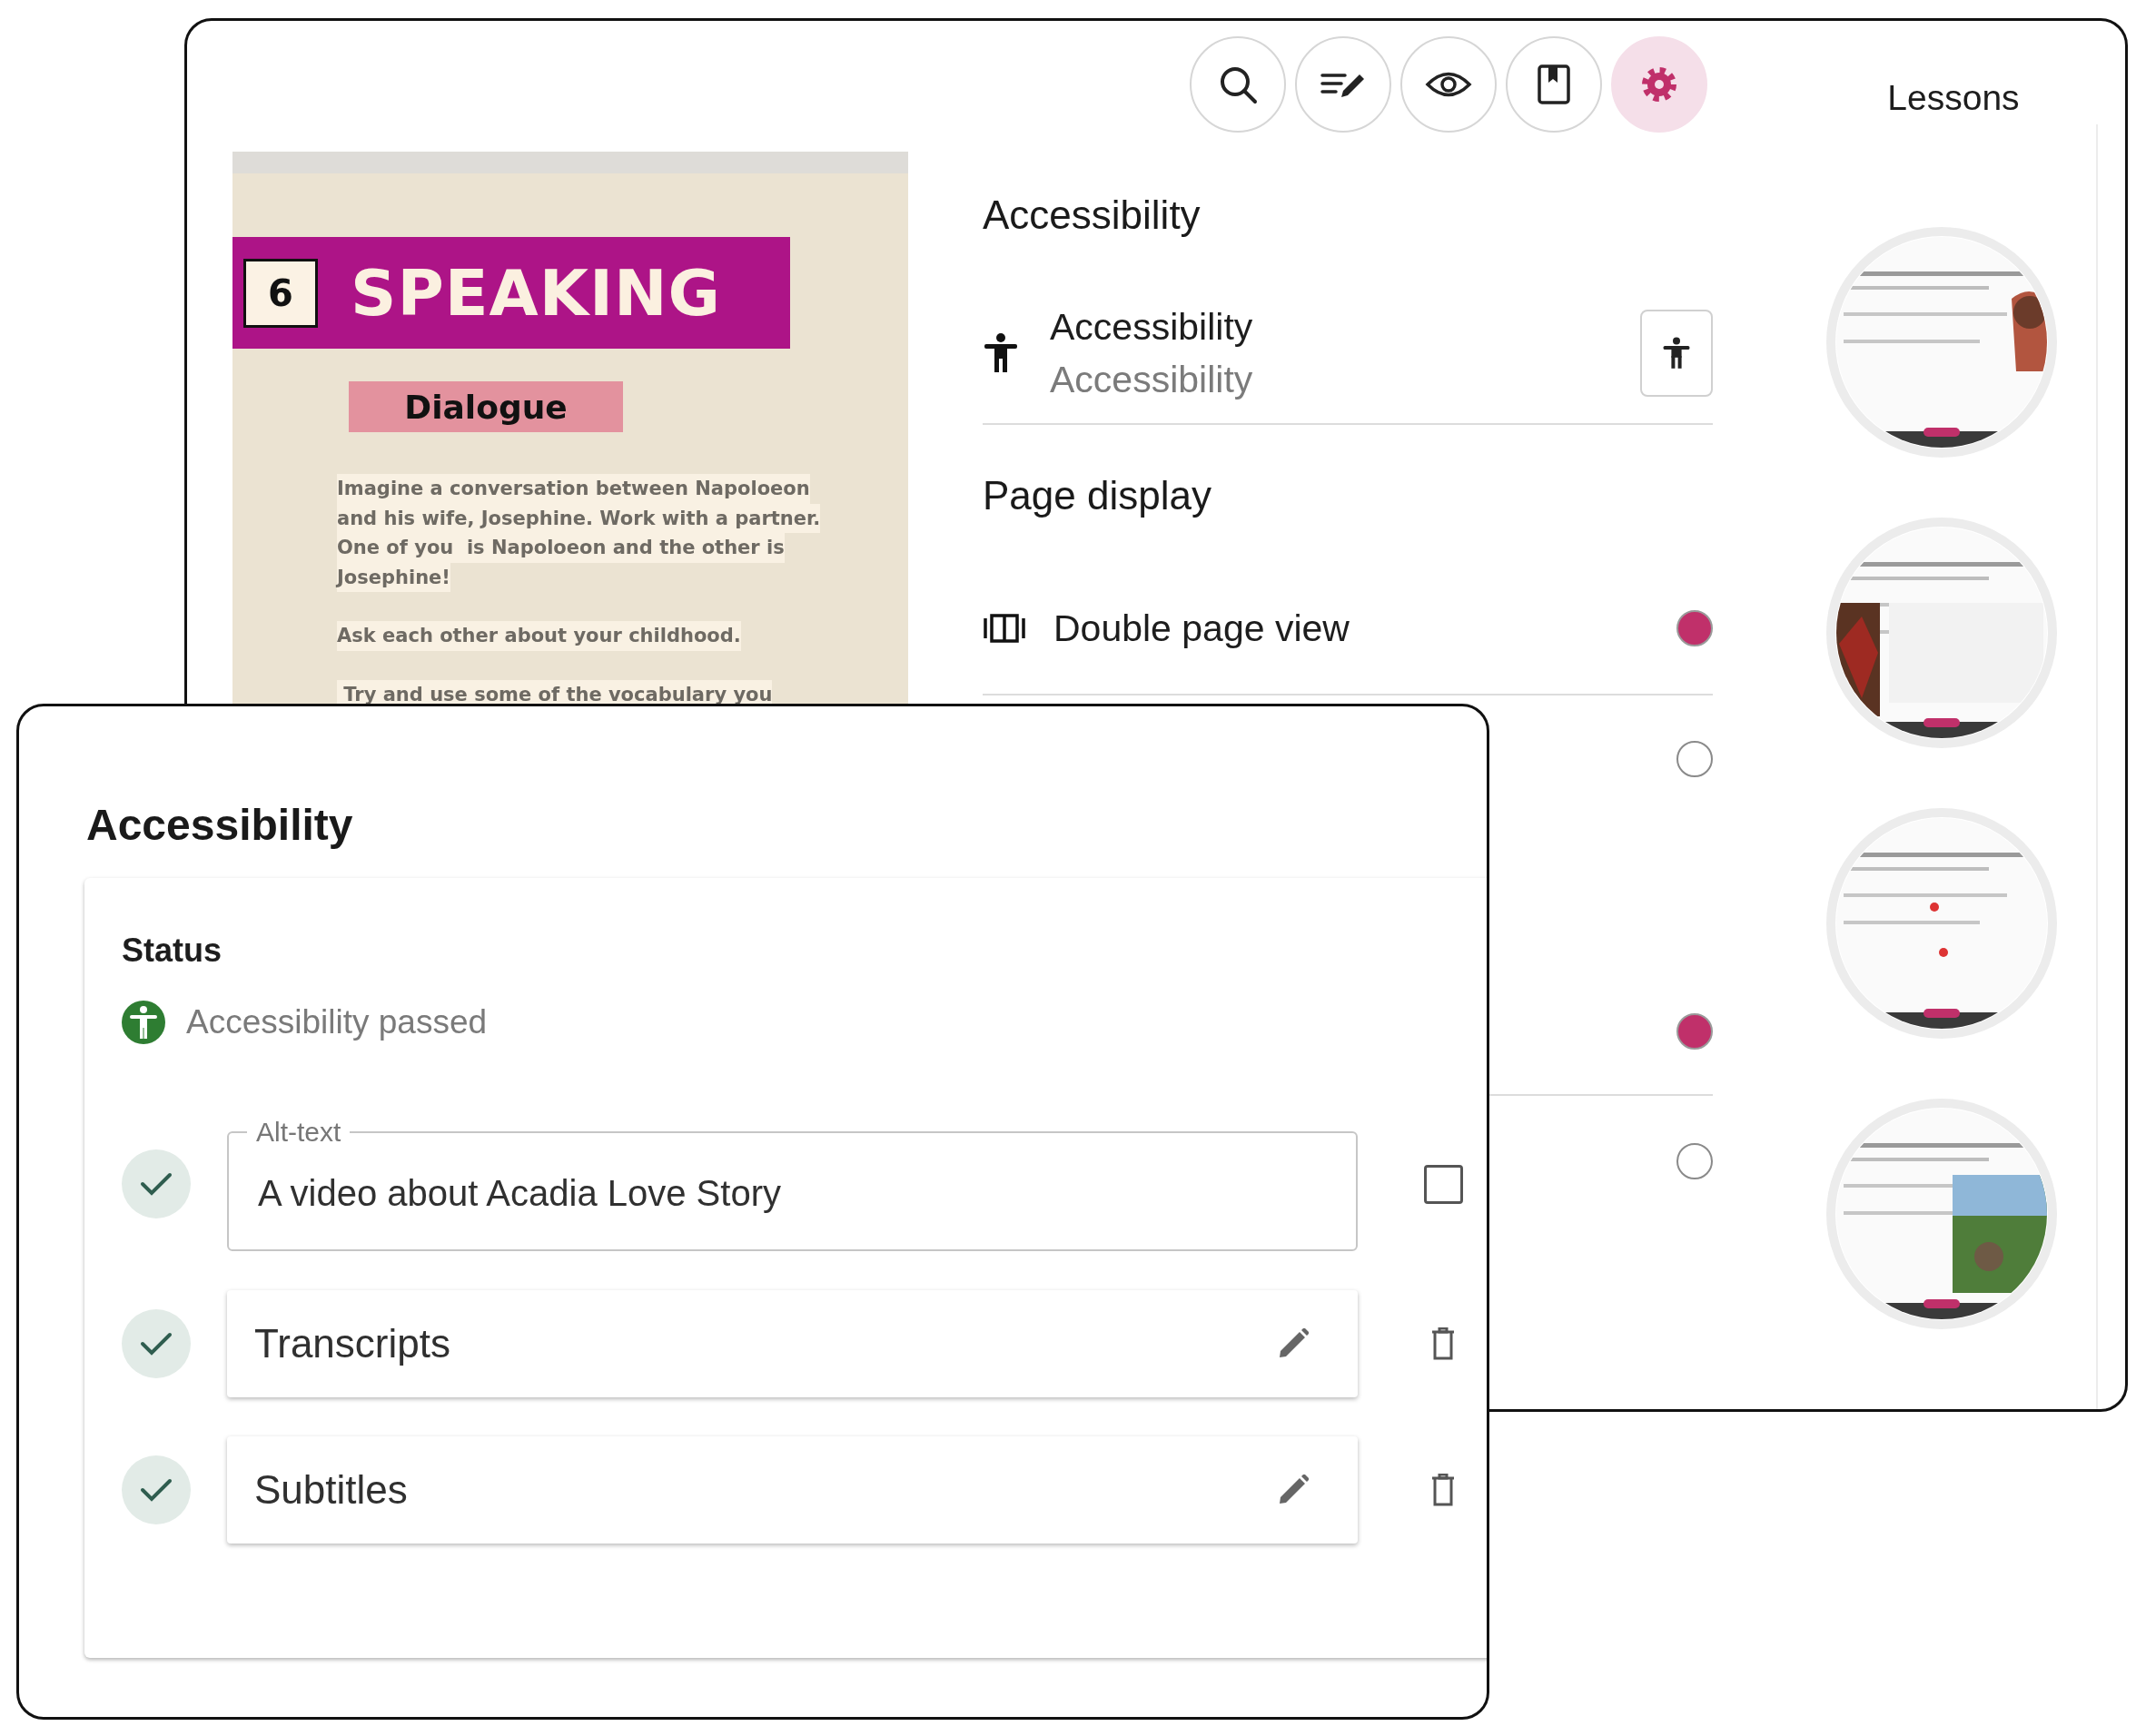  What do you see at coordinates (331, 1490) in the screenshot?
I see `resource-label: Subtitles` at bounding box center [331, 1490].